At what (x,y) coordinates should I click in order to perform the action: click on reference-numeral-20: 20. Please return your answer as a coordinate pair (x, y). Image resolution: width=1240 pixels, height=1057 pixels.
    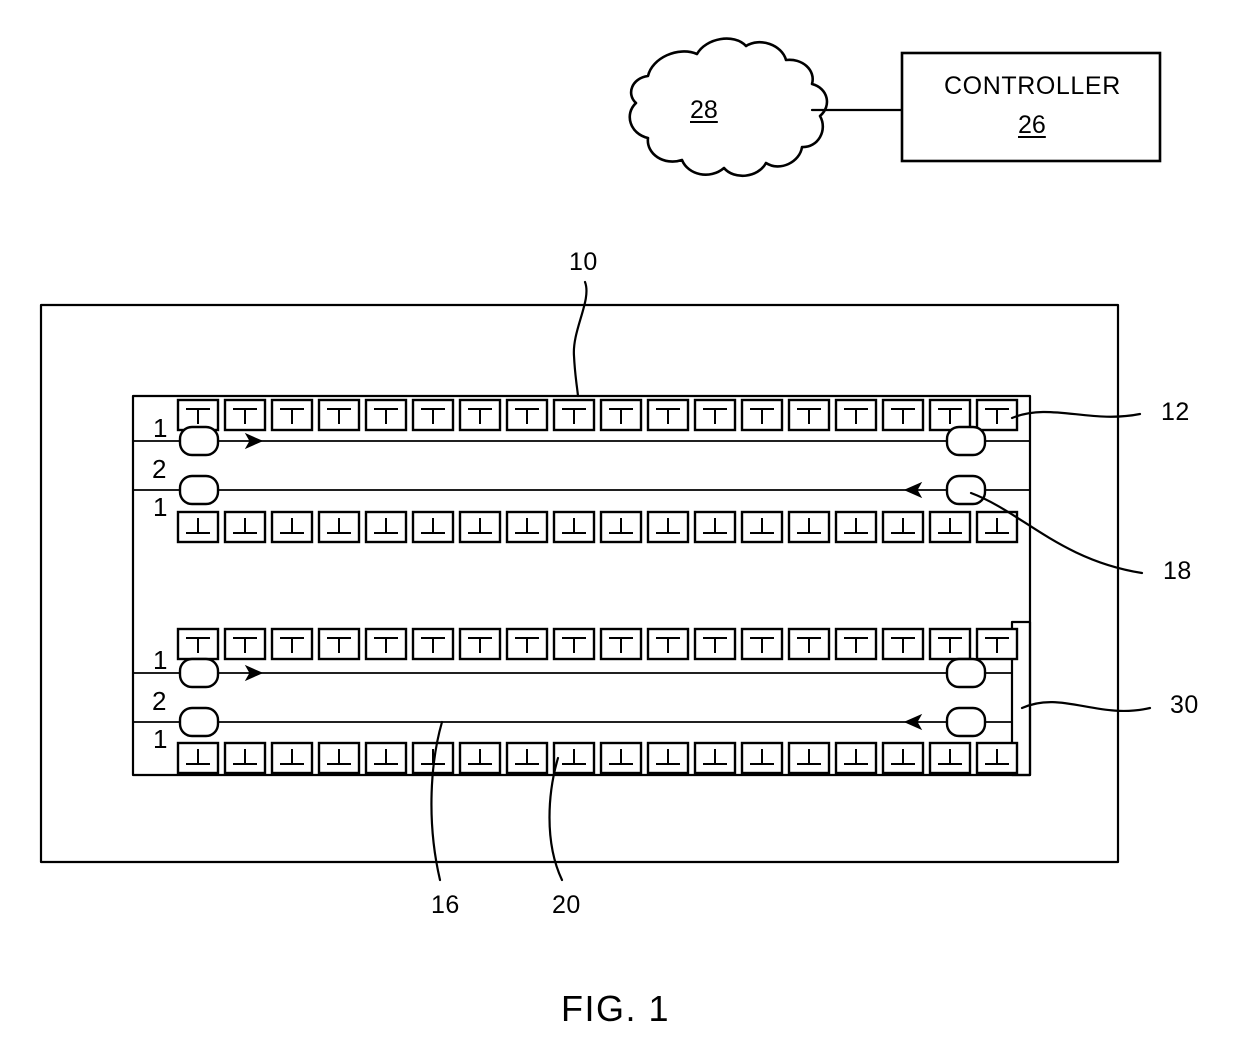
    Looking at the image, I should click on (566, 905).